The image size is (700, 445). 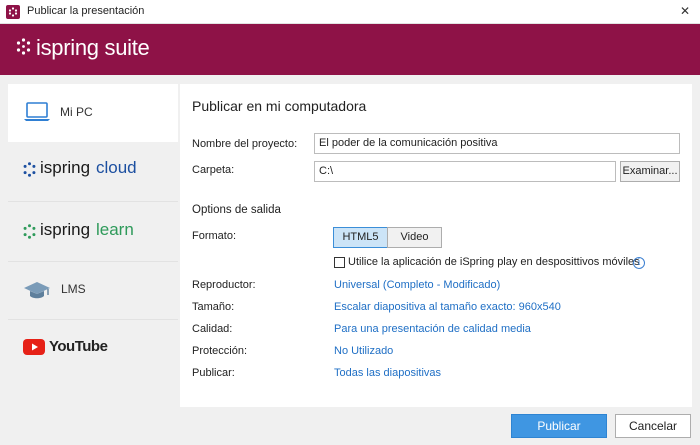 I want to click on page-title: Publicar en mi computadora, so click(x=279, y=106).